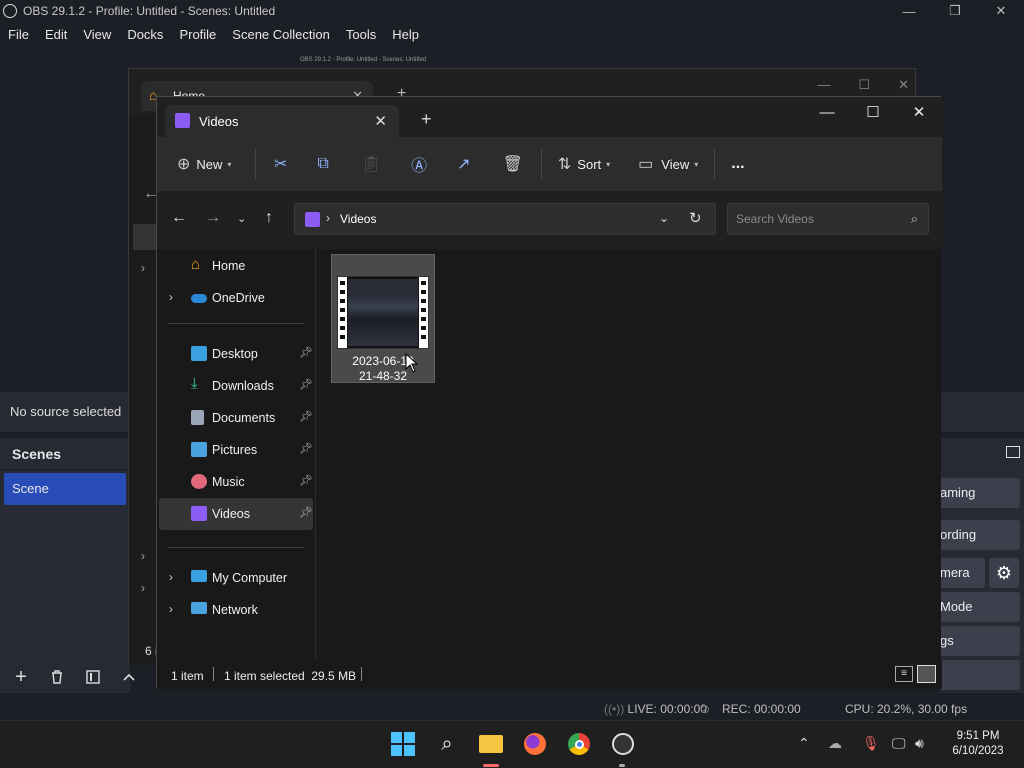 This screenshot has height=768, width=1024. I want to click on menu-edit: Edit, so click(56, 35).